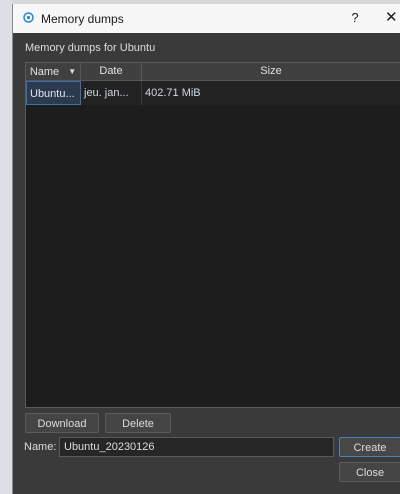  What do you see at coordinates (271, 93) in the screenshot?
I see `cell-size: 402.71 MiB` at bounding box center [271, 93].